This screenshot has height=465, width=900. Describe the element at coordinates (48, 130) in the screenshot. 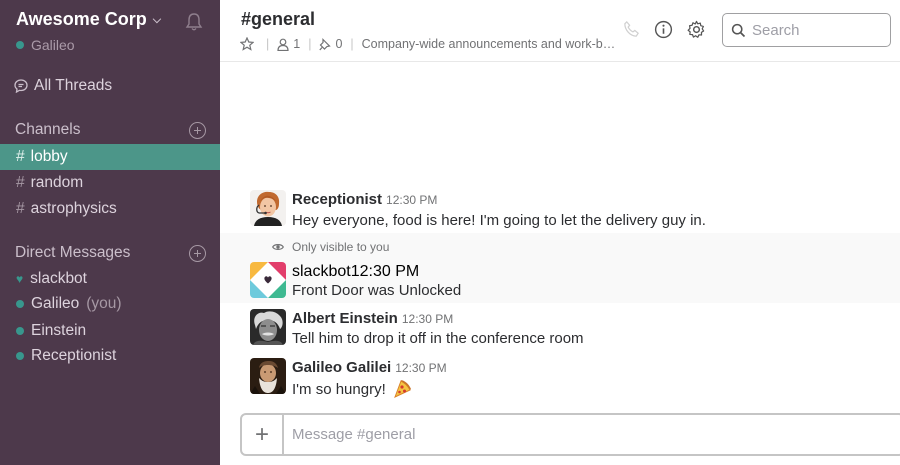

I see `channels-header: Channels` at that location.